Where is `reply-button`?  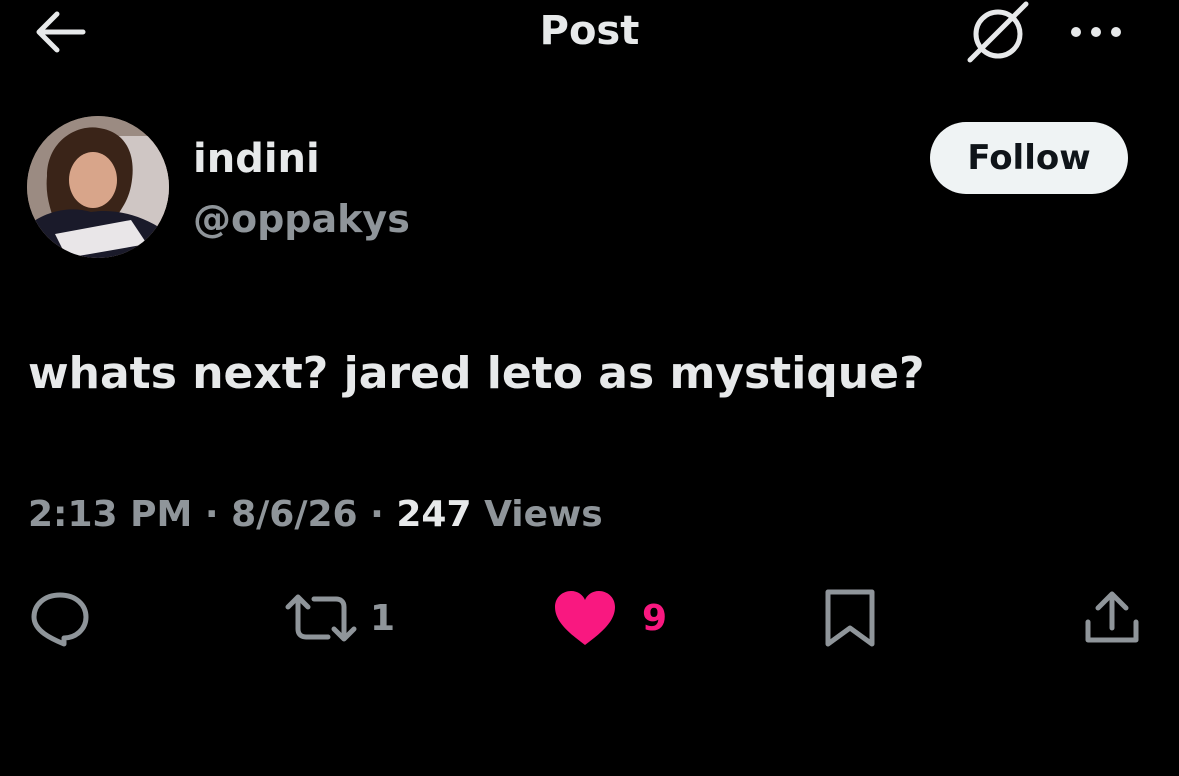 reply-button is located at coordinates (66, 618).